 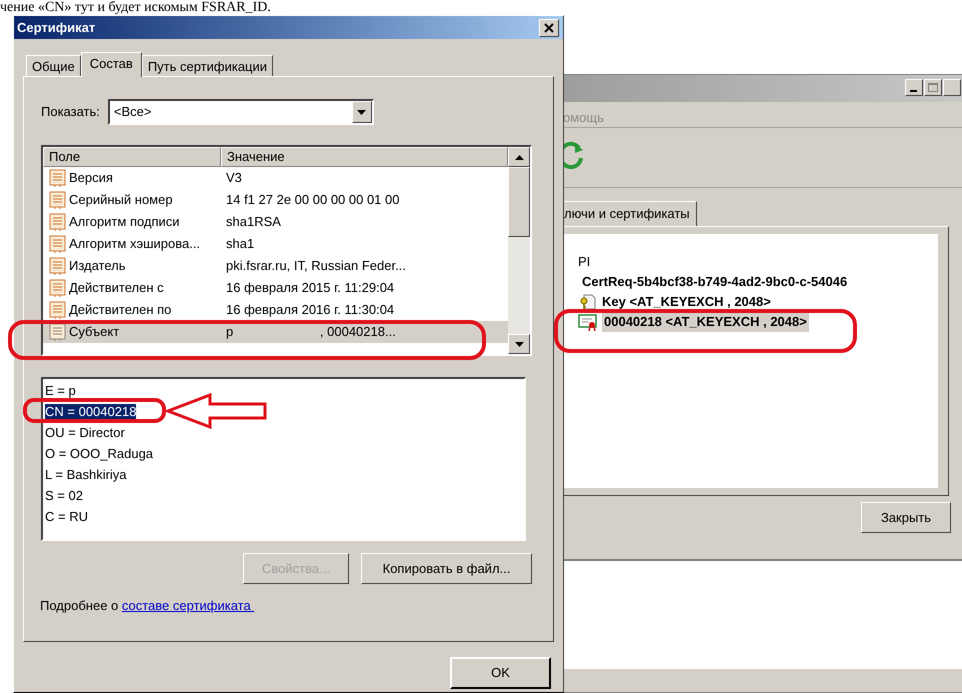 What do you see at coordinates (121, 200) in the screenshot?
I see `field-name: Серийный номер` at bounding box center [121, 200].